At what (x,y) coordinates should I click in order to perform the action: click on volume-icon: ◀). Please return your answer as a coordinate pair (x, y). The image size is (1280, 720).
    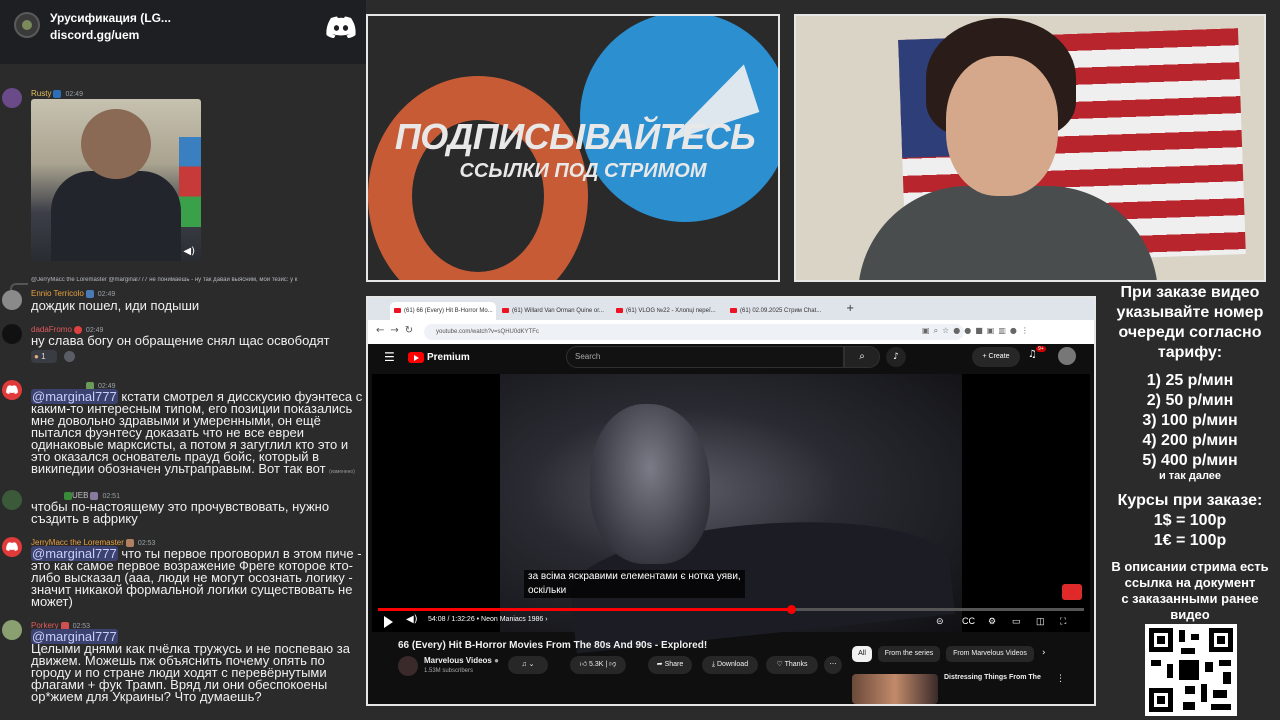
    Looking at the image, I should click on (412, 619).